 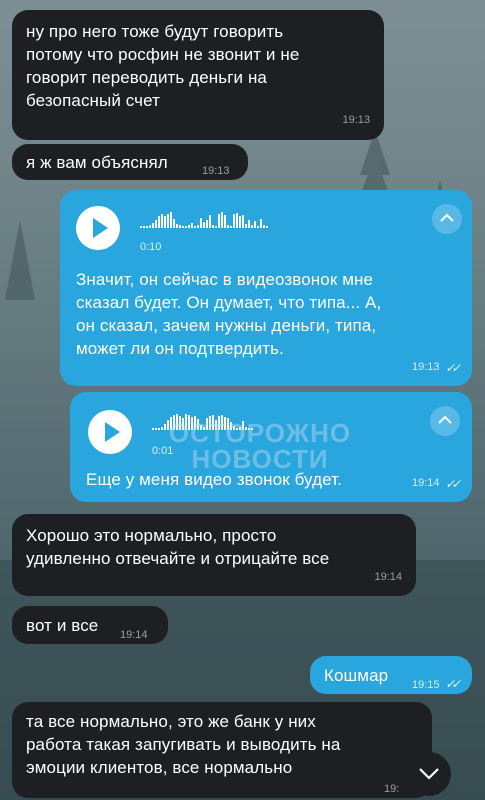 What do you see at coordinates (204, 220) in the screenshot?
I see `voice-waveform` at bounding box center [204, 220].